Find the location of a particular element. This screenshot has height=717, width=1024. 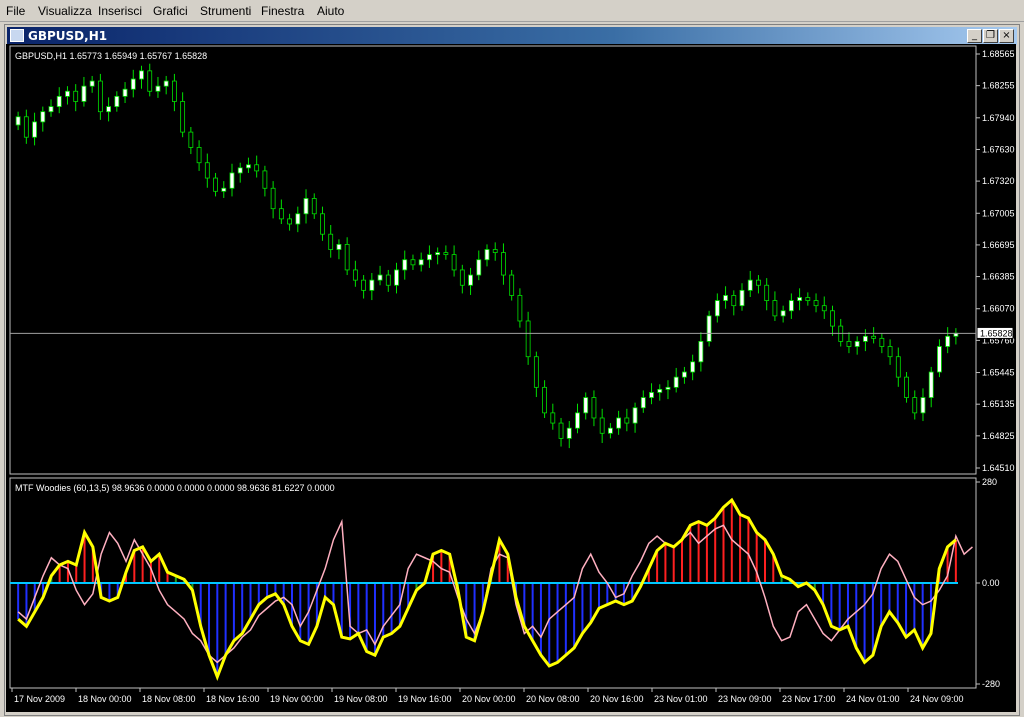

chart-window-titlebar: GBPUSD,H1 _ ❐ × is located at coordinates (512, 36).